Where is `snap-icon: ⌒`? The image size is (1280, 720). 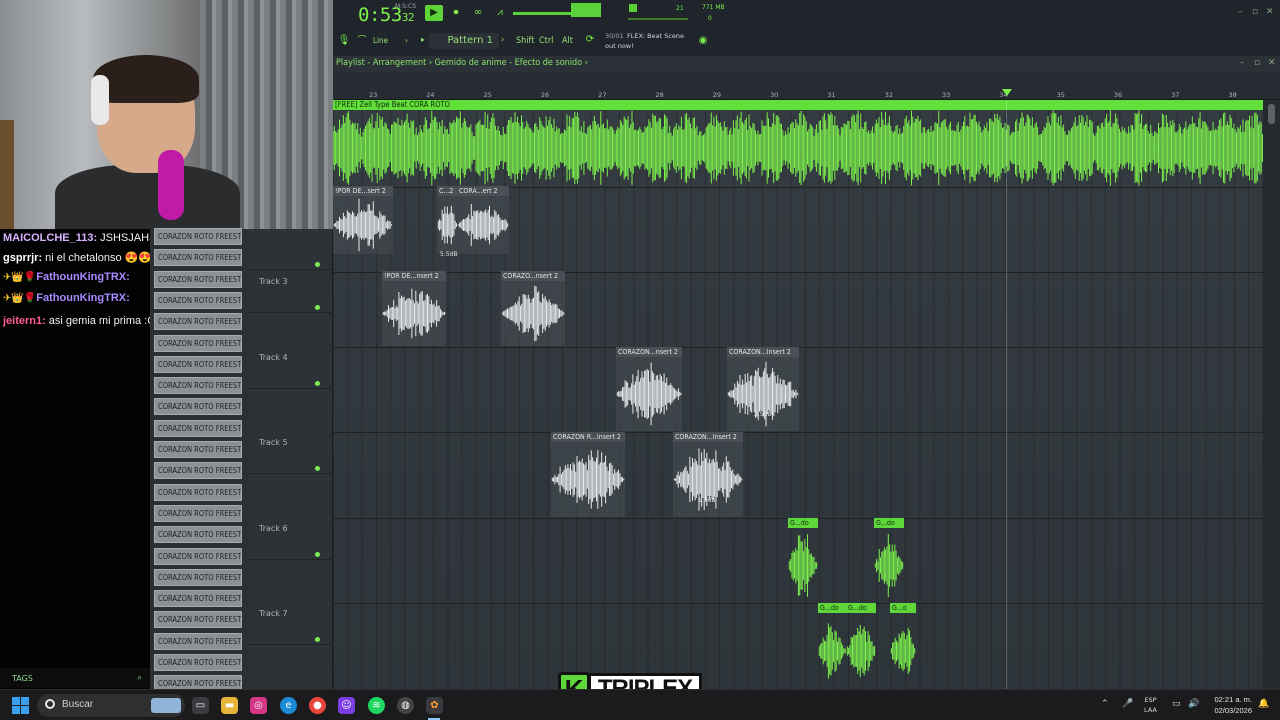
snap-icon: ⌒ is located at coordinates (362, 41).